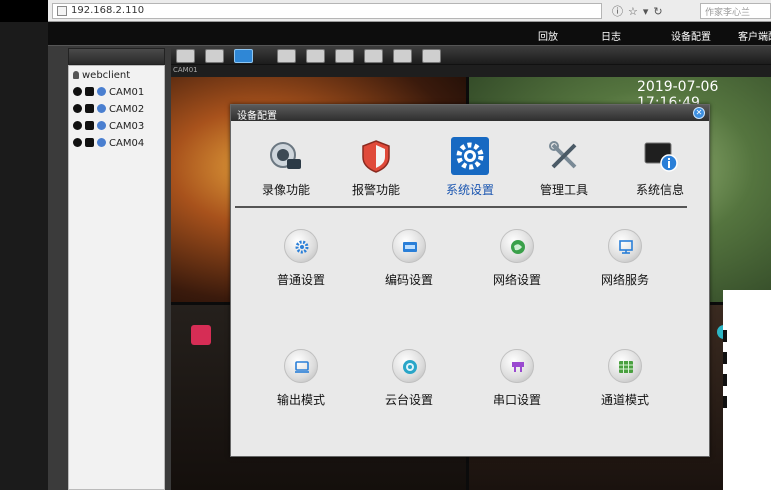 The width and height of the screenshot is (771, 490). What do you see at coordinates (659, 190) in the screenshot?
I see `tab-label: 系统信息` at bounding box center [659, 190].